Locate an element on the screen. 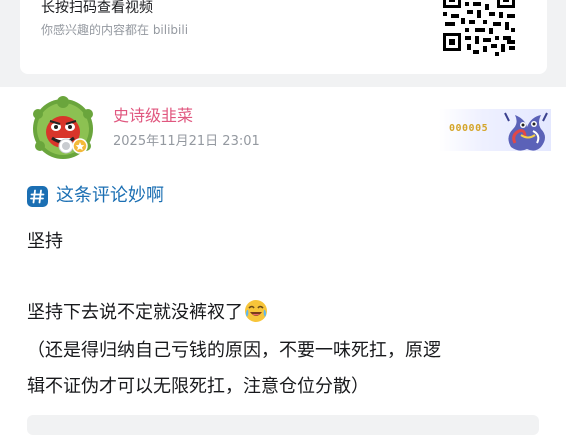  topic-tag: 这条评论妙啊 is located at coordinates (95, 196).